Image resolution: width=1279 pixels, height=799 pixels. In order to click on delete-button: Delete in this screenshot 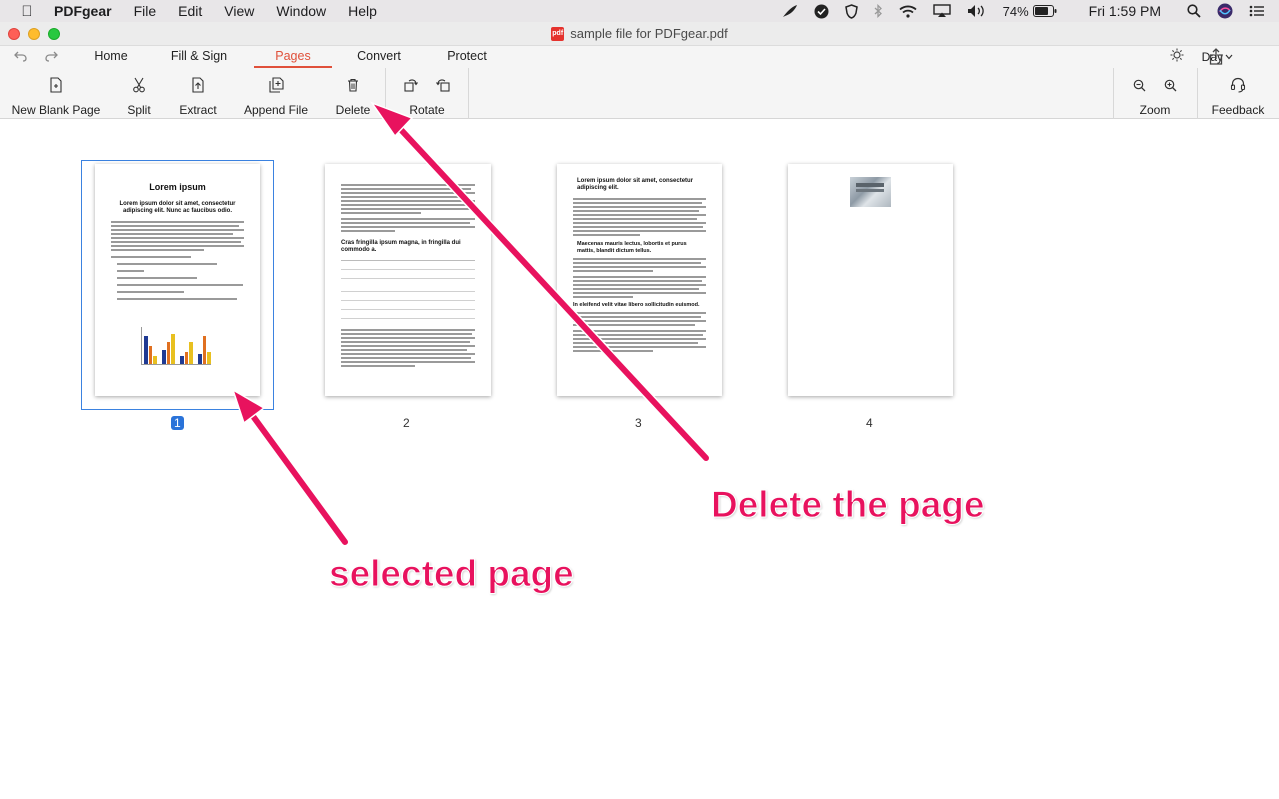, I will do `click(353, 93)`.